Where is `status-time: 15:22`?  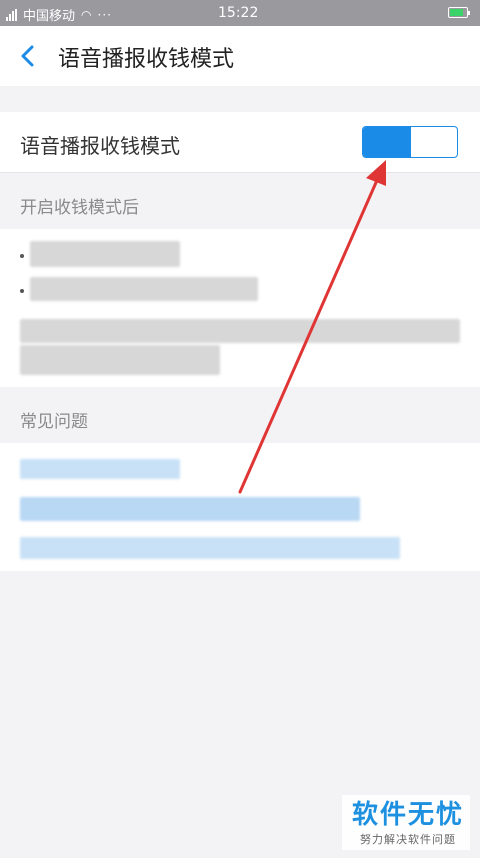 status-time: 15:22 is located at coordinates (238, 13).